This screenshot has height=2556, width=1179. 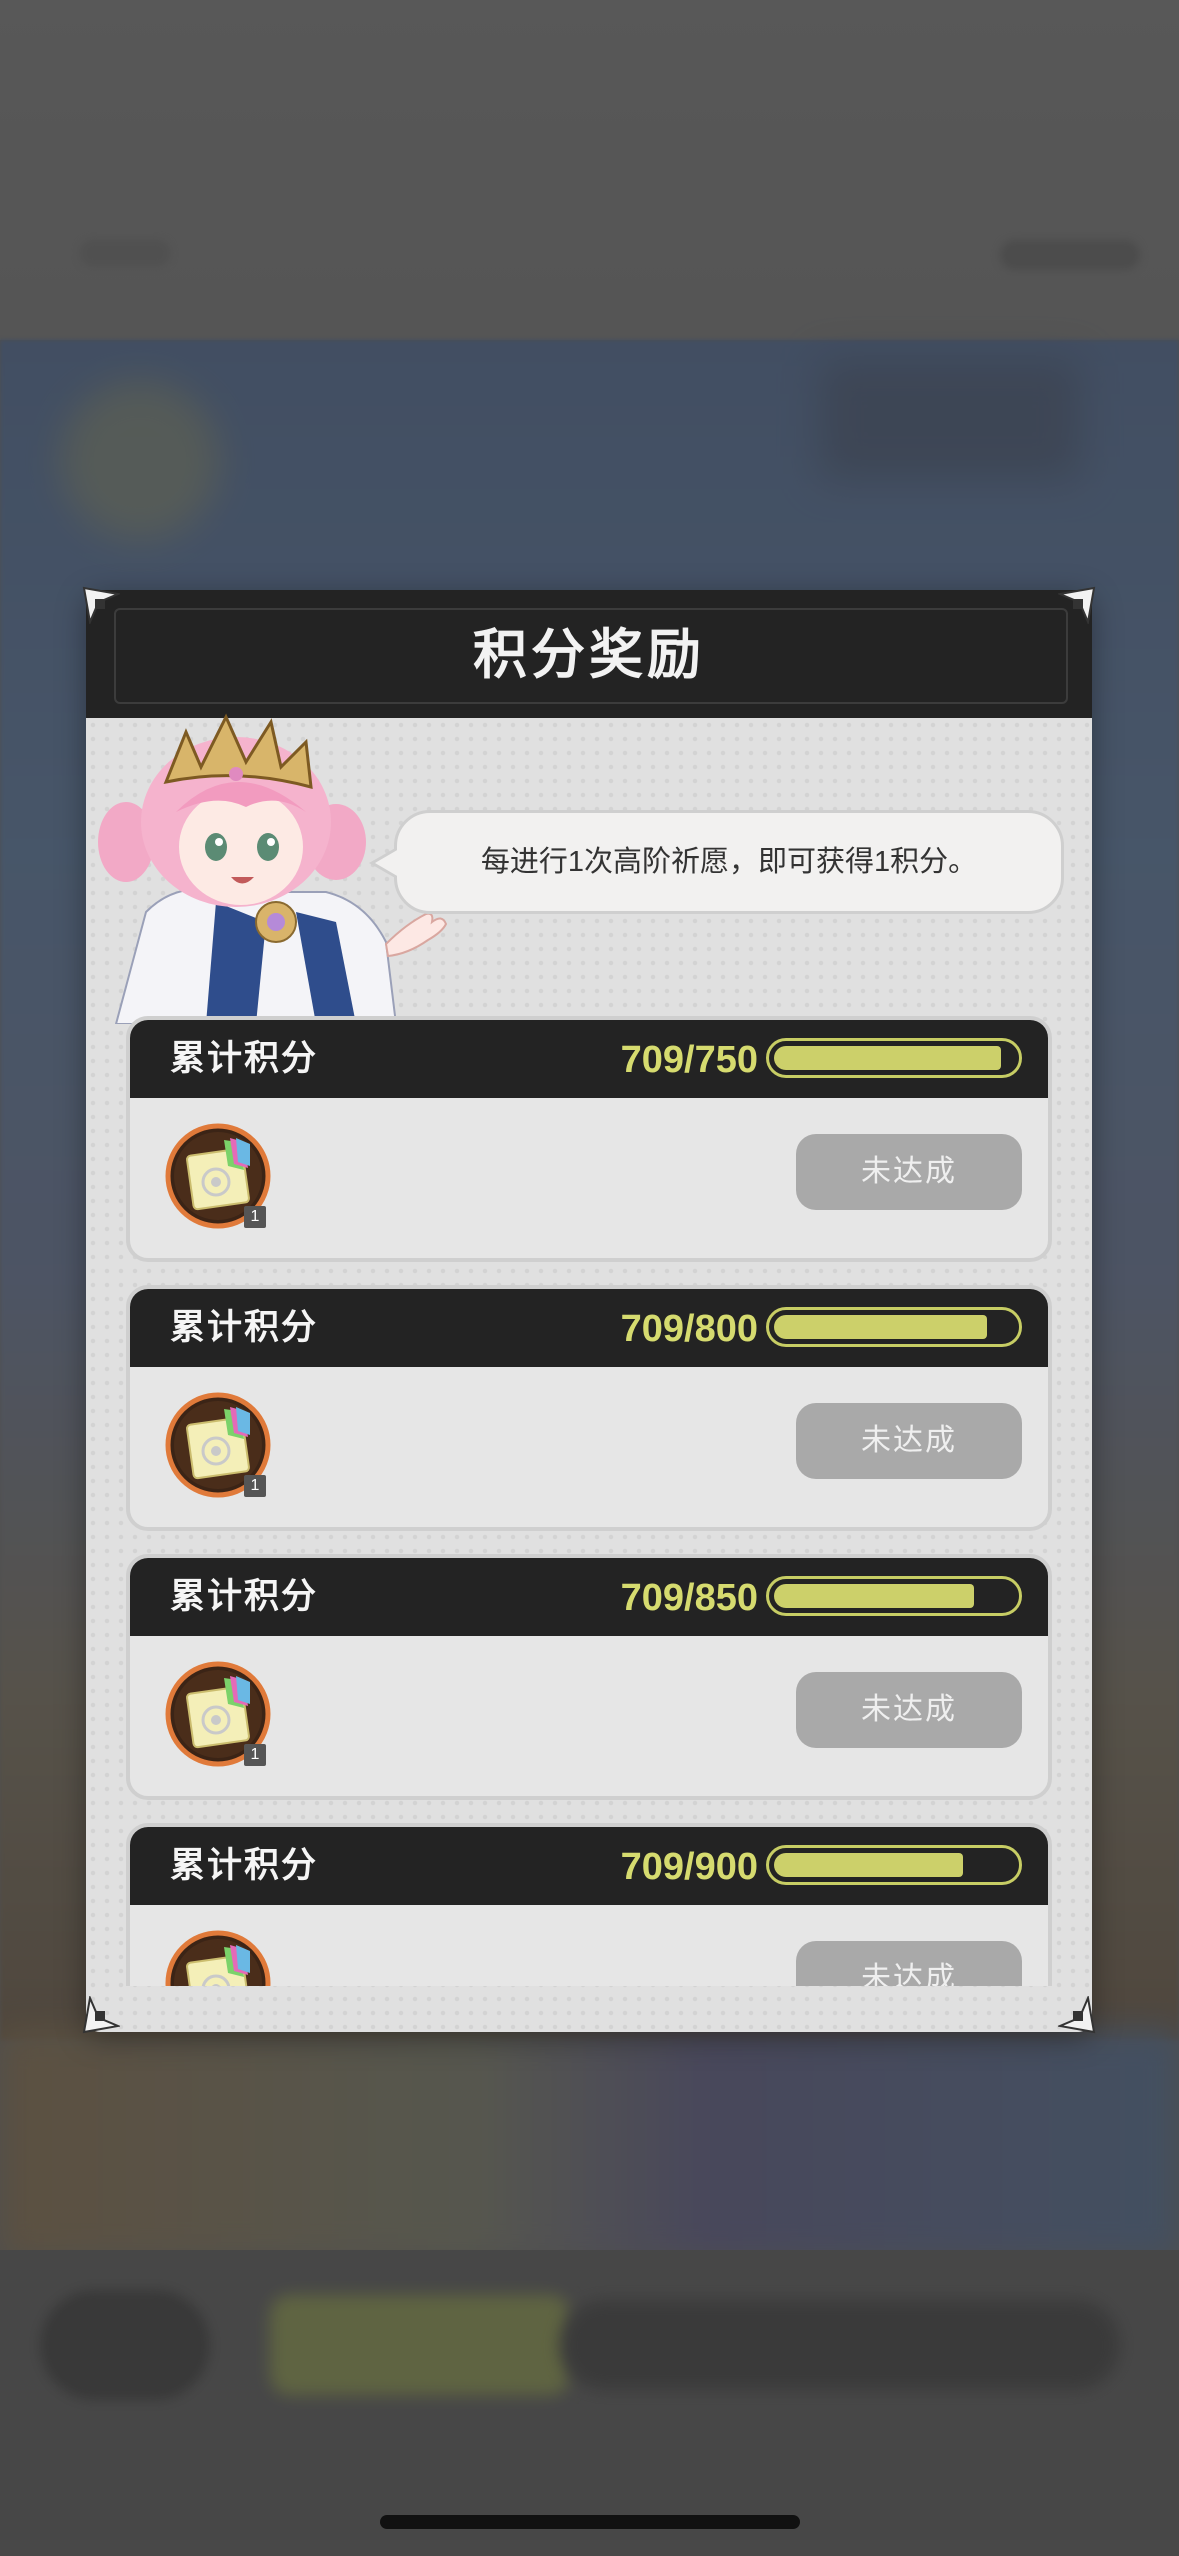 I want to click on reward-card: 累计积分 709/900 1 未达成, so click(x=589, y=1904).